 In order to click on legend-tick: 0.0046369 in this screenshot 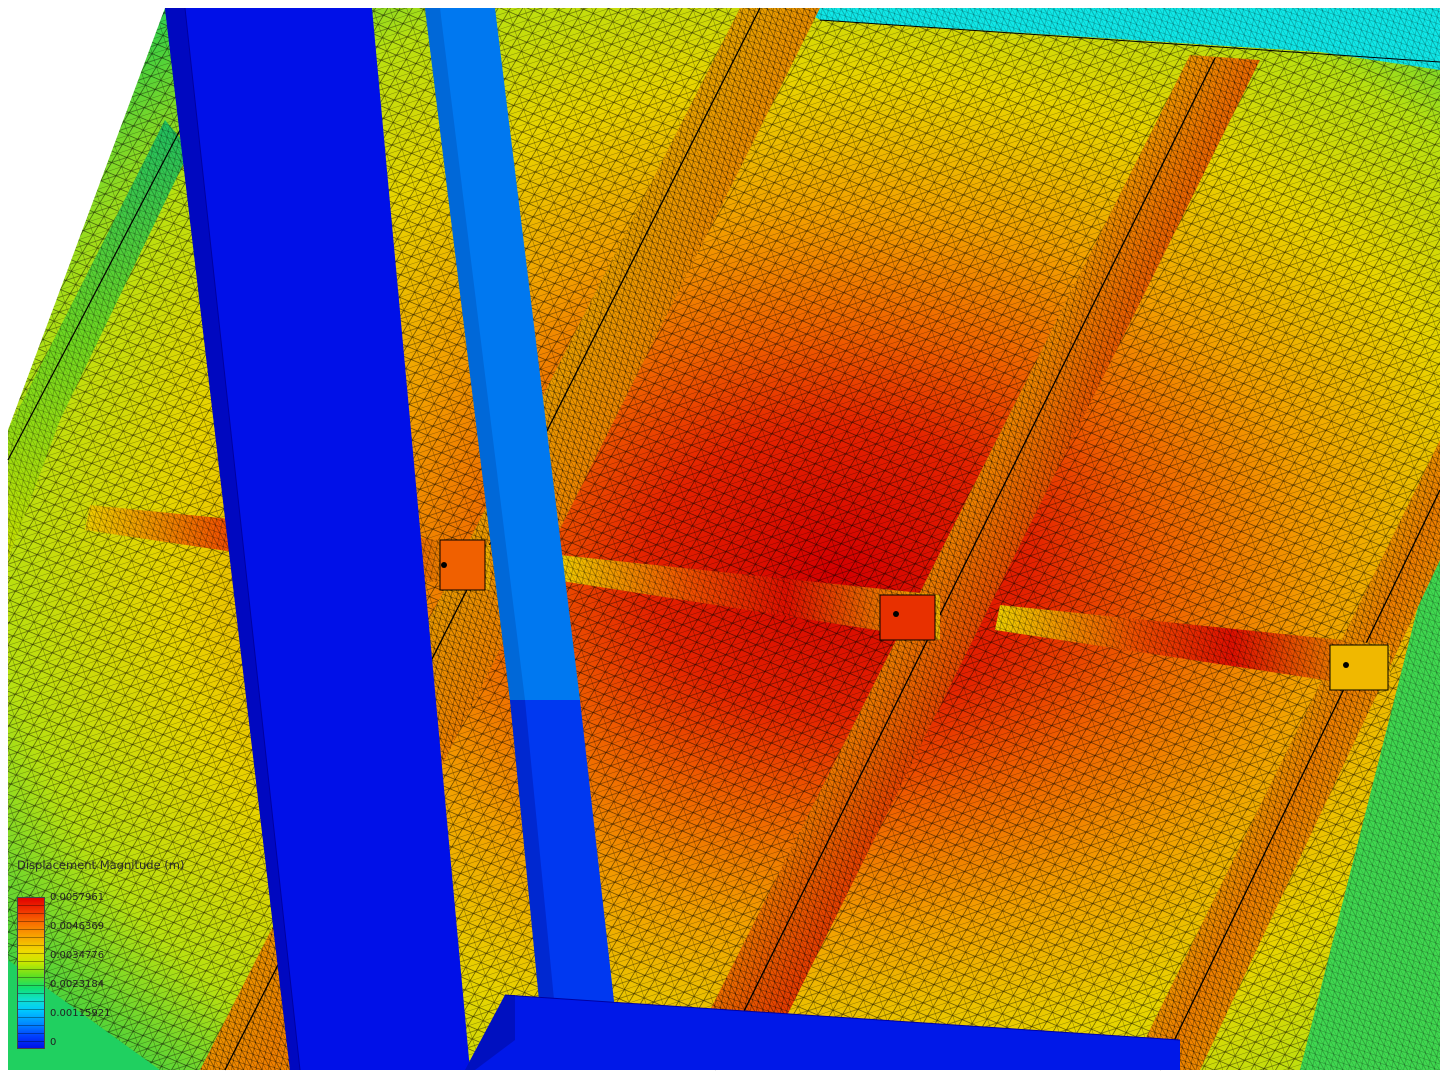, I will do `click(77, 926)`.